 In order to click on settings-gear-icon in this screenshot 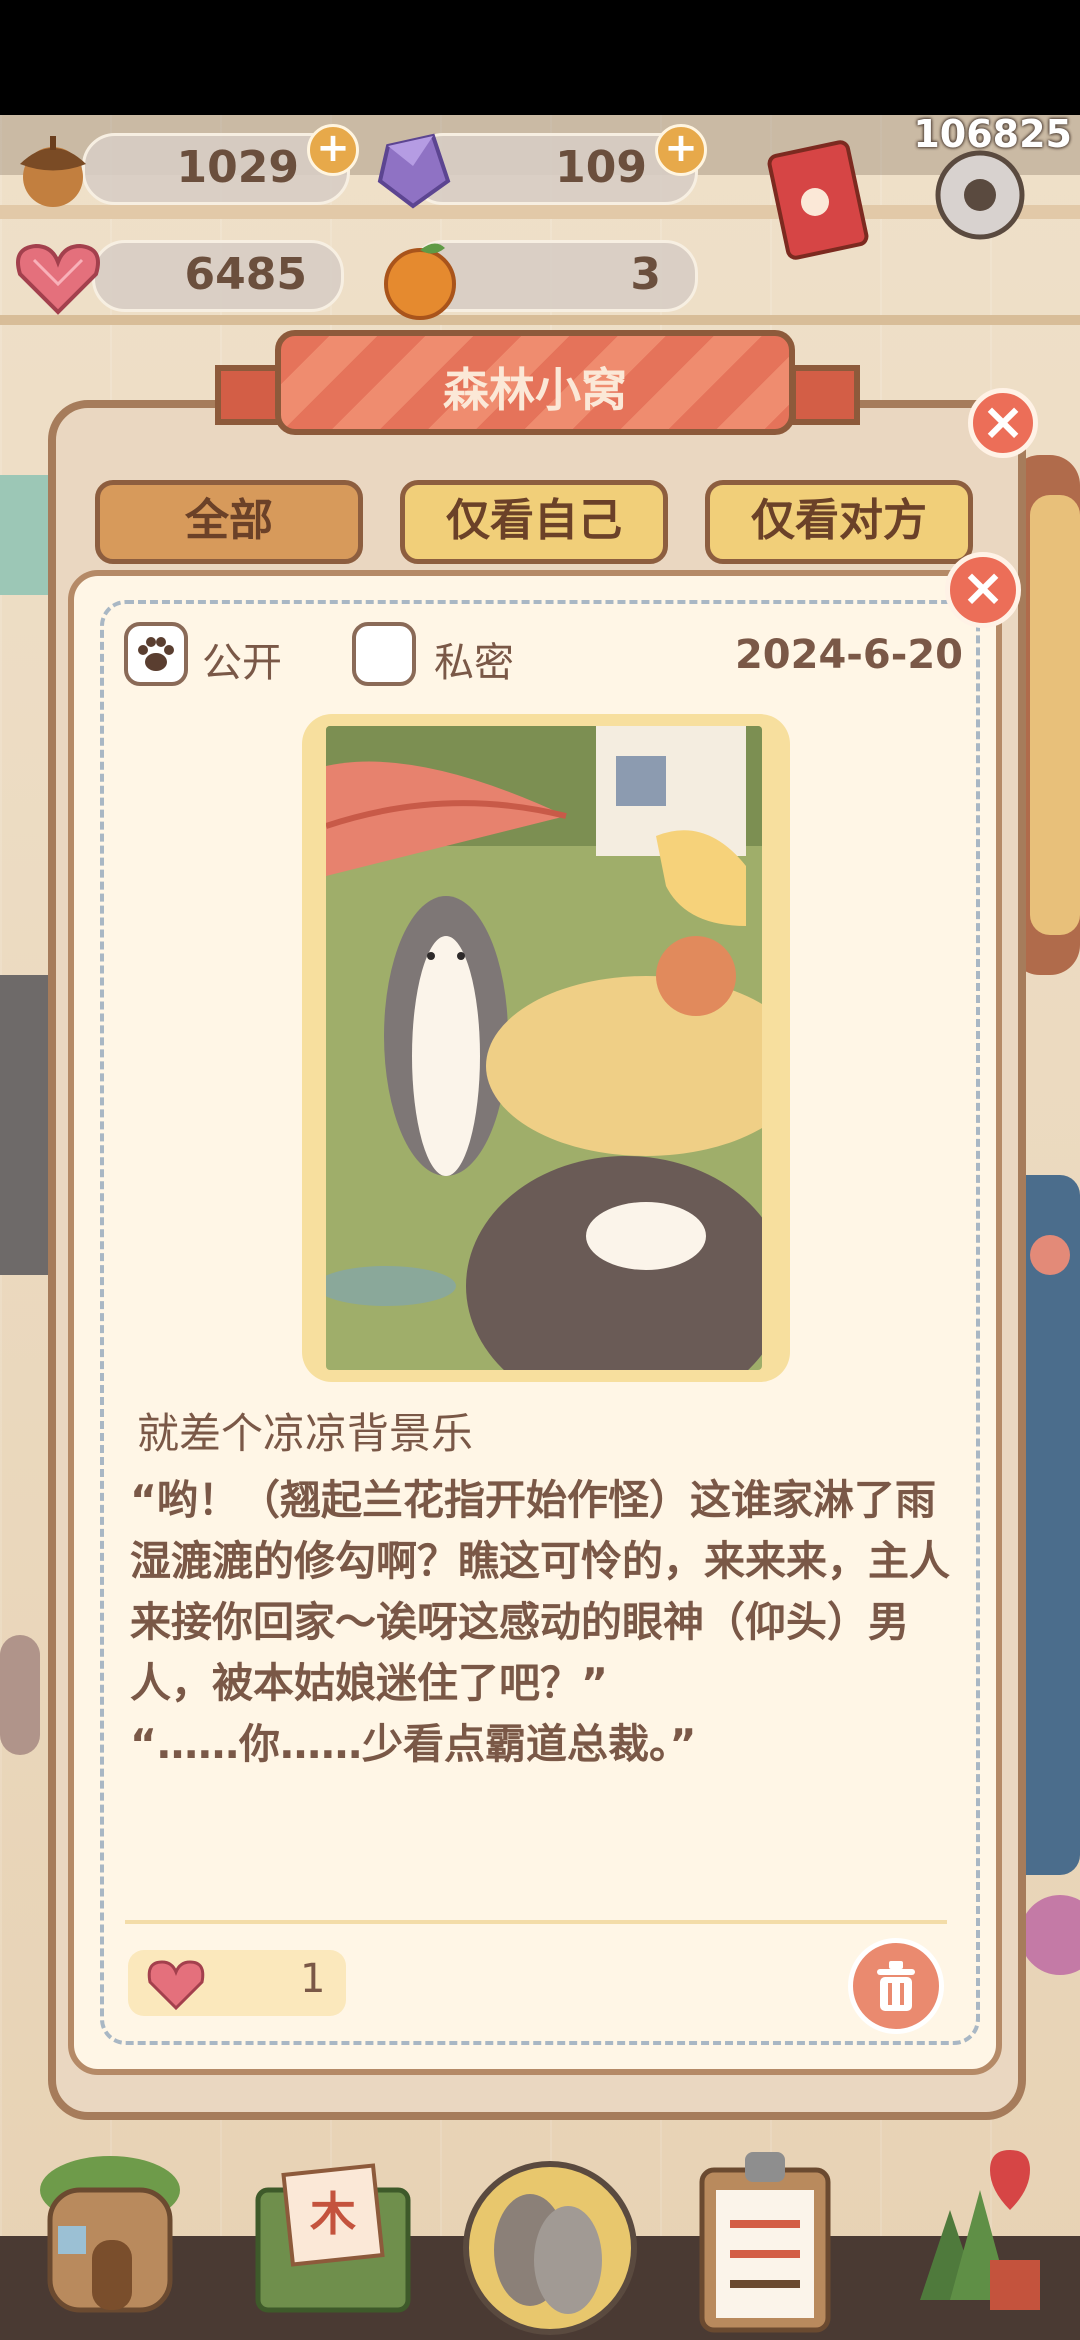, I will do `click(980, 195)`.